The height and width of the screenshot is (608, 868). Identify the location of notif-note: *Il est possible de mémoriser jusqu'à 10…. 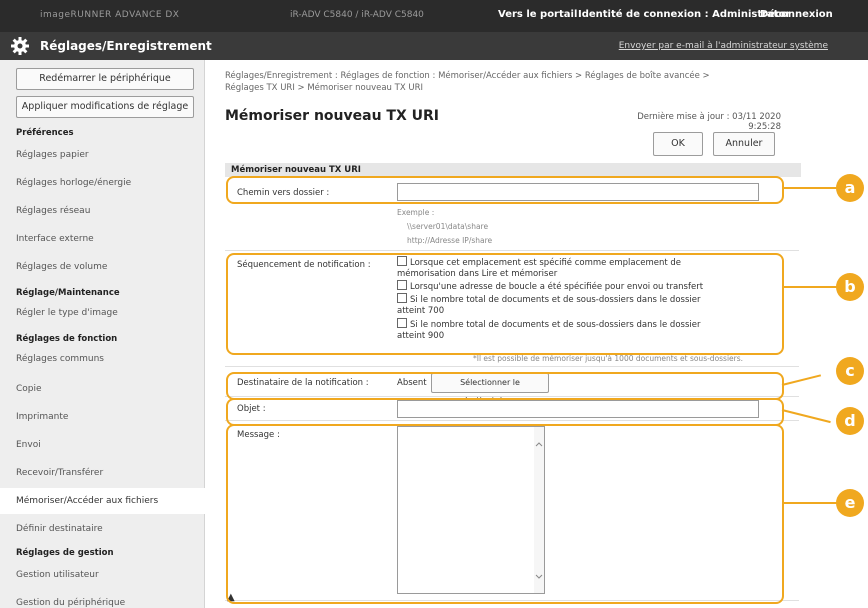
(608, 358).